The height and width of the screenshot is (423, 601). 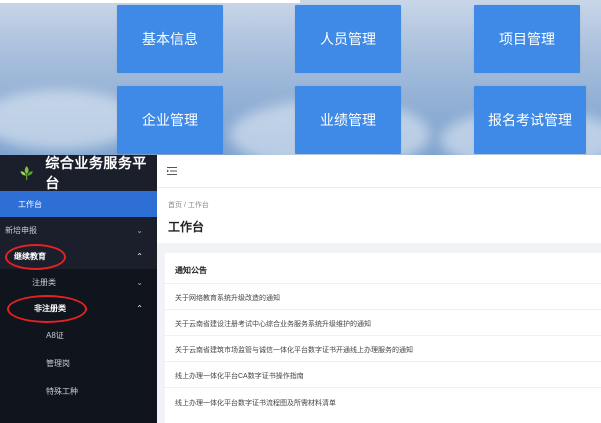 I want to click on sidebar-item-a8-cert: A8证, so click(x=78, y=335).